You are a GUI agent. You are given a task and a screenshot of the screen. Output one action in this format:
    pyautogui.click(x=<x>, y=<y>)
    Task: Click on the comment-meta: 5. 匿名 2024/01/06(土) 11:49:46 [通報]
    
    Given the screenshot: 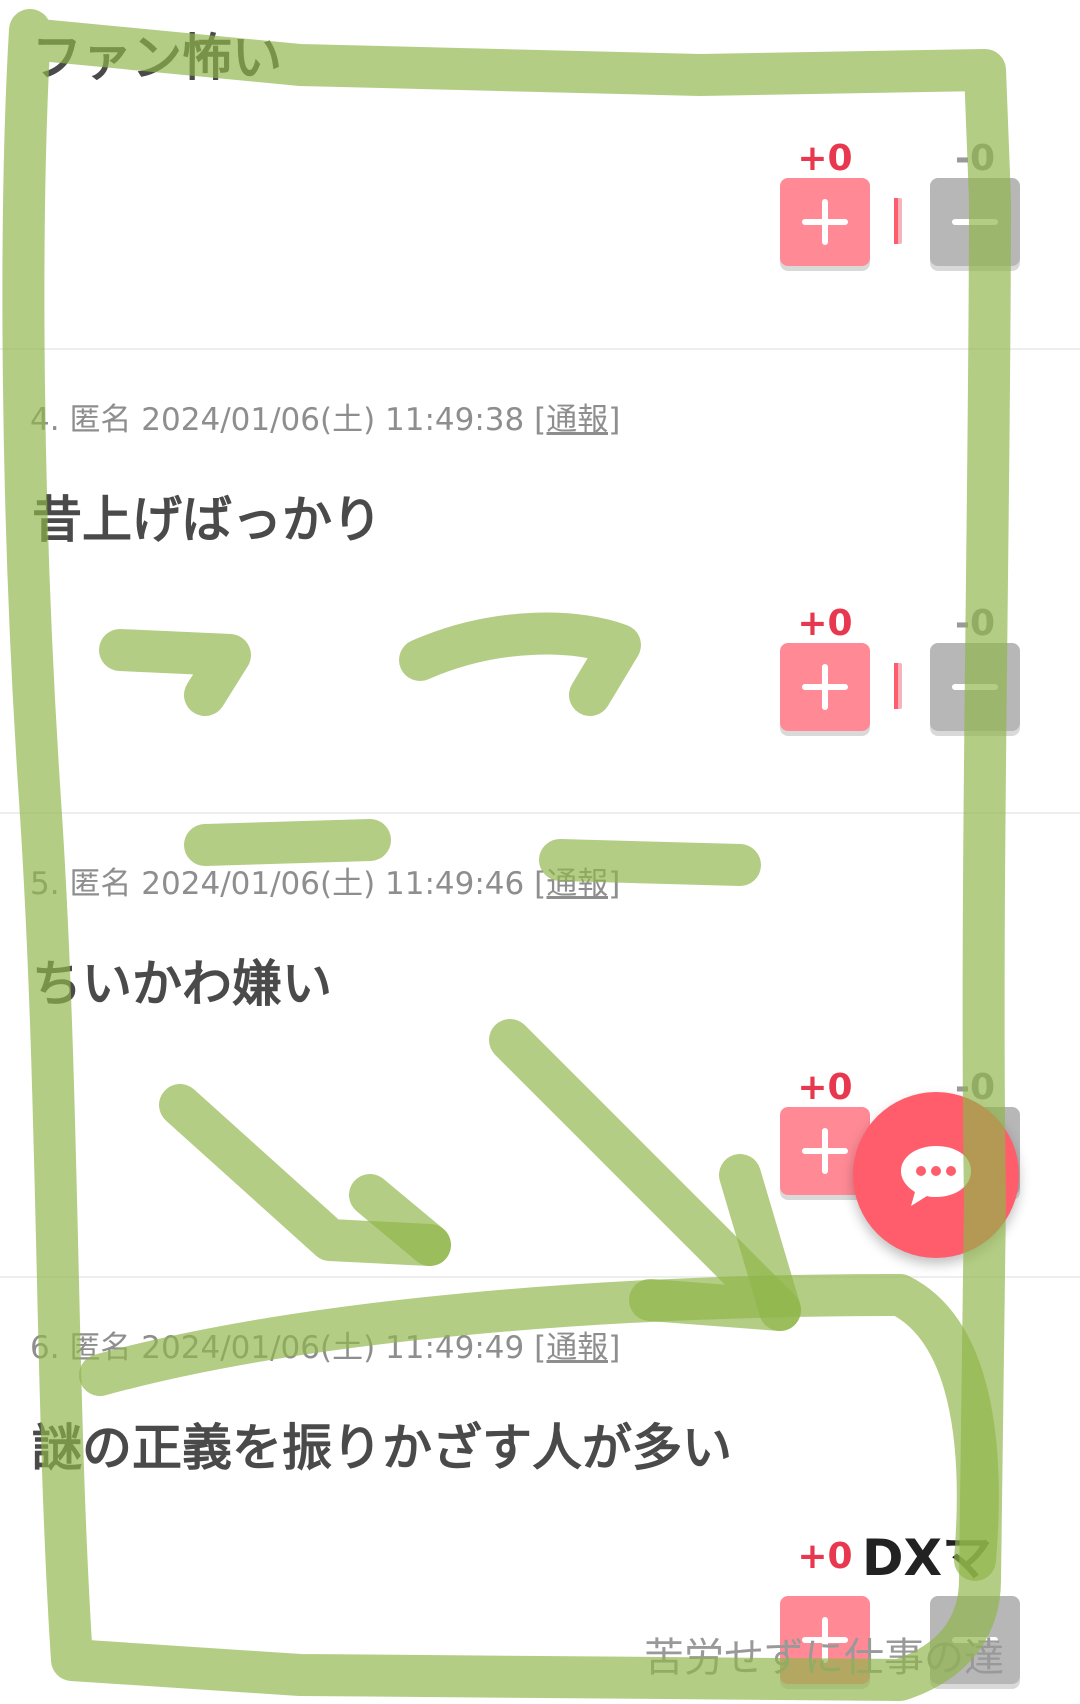 What is the action you would take?
    pyautogui.click(x=325, y=880)
    